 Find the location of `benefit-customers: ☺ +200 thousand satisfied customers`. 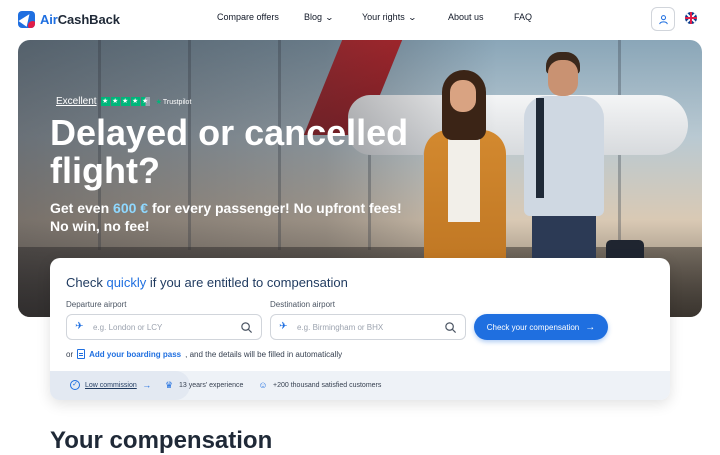

benefit-customers: ☺ +200 thousand satisfied customers is located at coordinates (320, 385).